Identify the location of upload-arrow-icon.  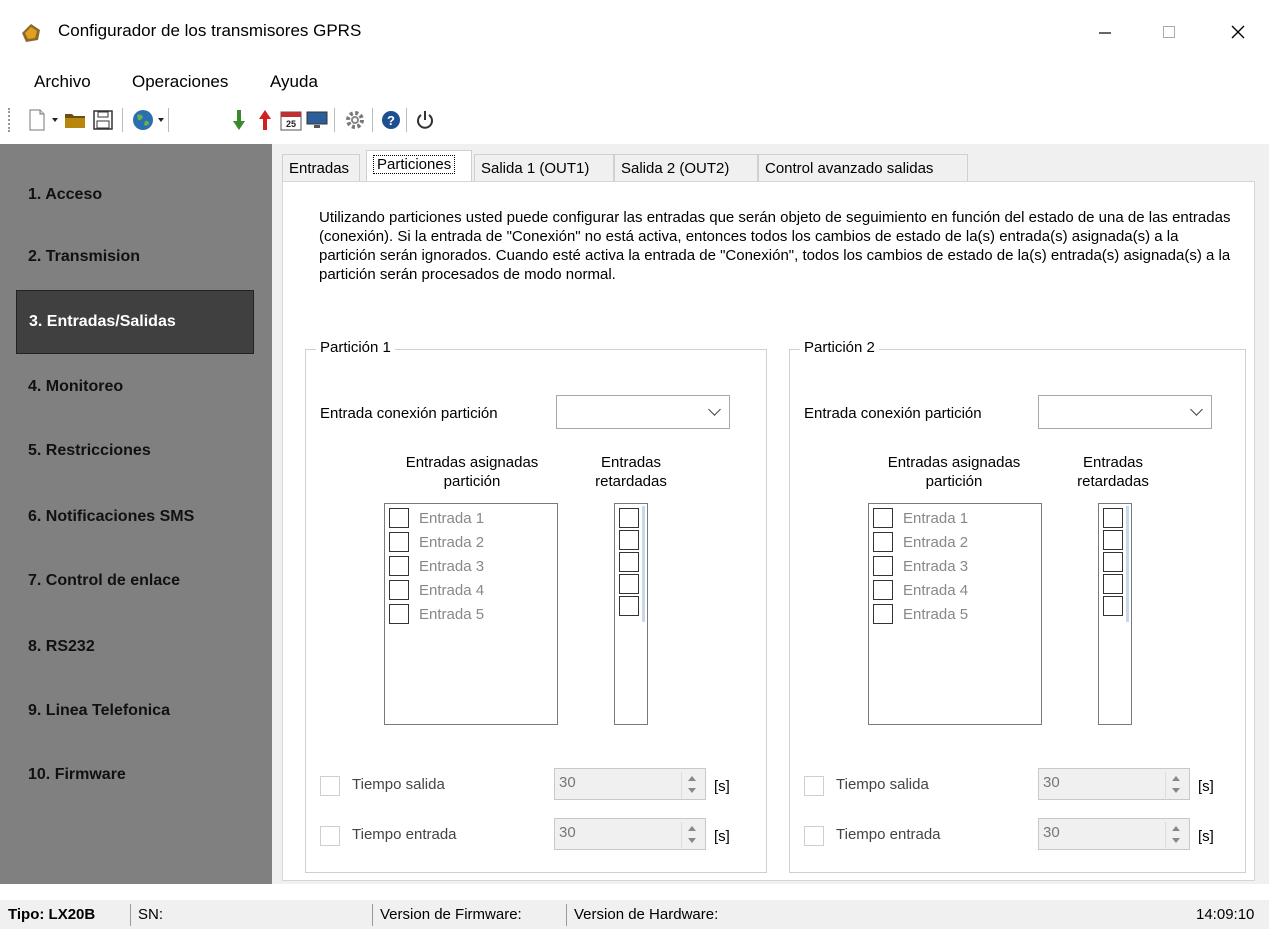
(265, 120).